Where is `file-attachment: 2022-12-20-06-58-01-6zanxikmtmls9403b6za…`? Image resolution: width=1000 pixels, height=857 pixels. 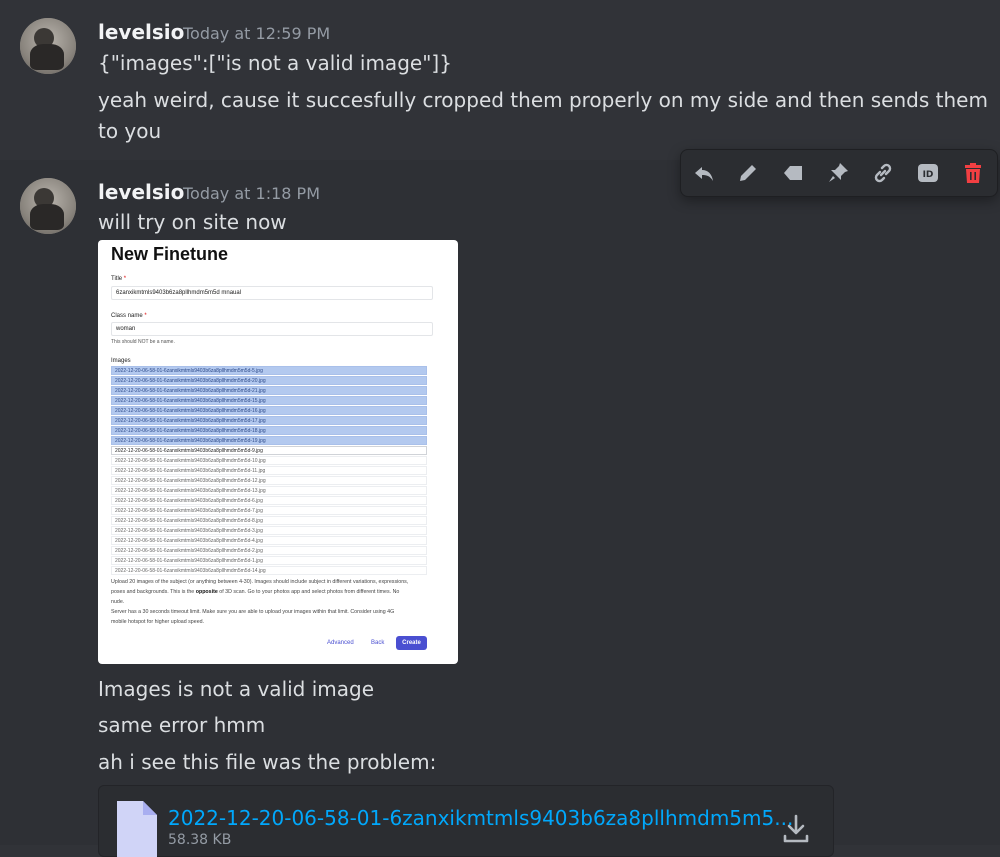
file-attachment: 2022-12-20-06-58-01-6zanxikmtmls9403b6za… is located at coordinates (466, 821).